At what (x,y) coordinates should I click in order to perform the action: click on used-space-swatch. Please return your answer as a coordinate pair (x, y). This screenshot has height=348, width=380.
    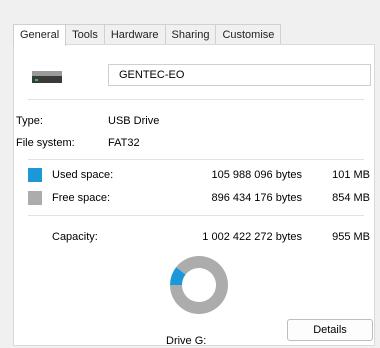
    Looking at the image, I should click on (35, 175).